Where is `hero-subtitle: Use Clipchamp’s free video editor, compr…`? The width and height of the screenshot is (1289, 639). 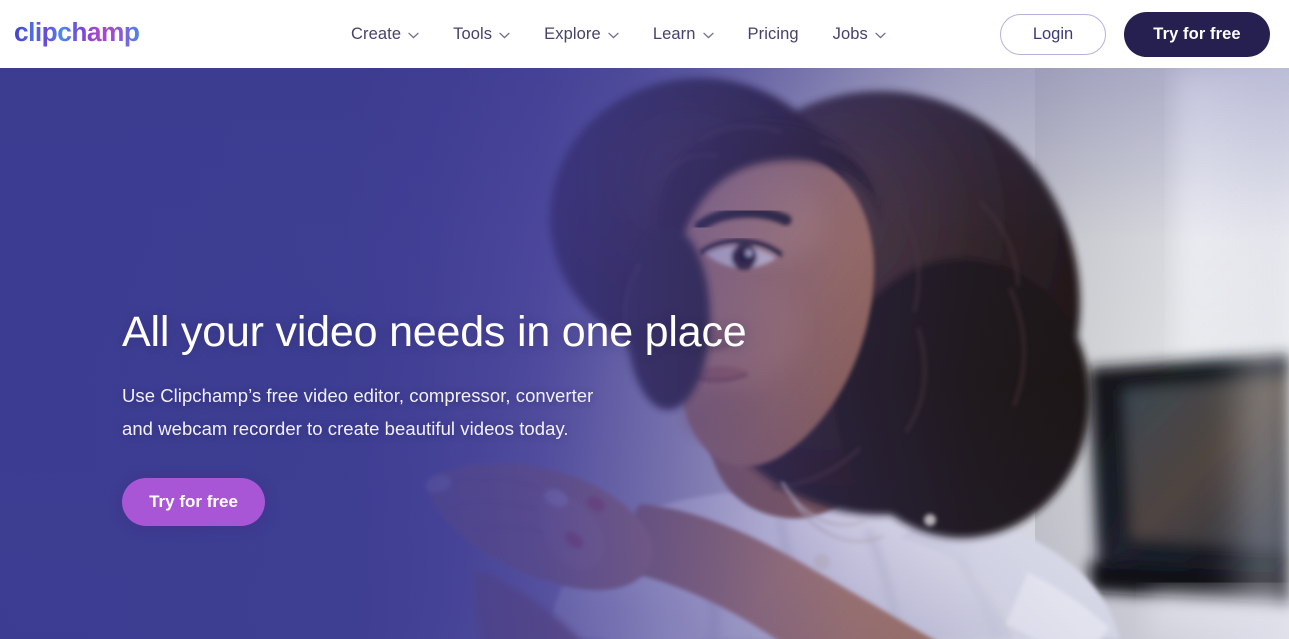
hero-subtitle: Use Clipchamp’s free video editor, compr… is located at coordinates (358, 412).